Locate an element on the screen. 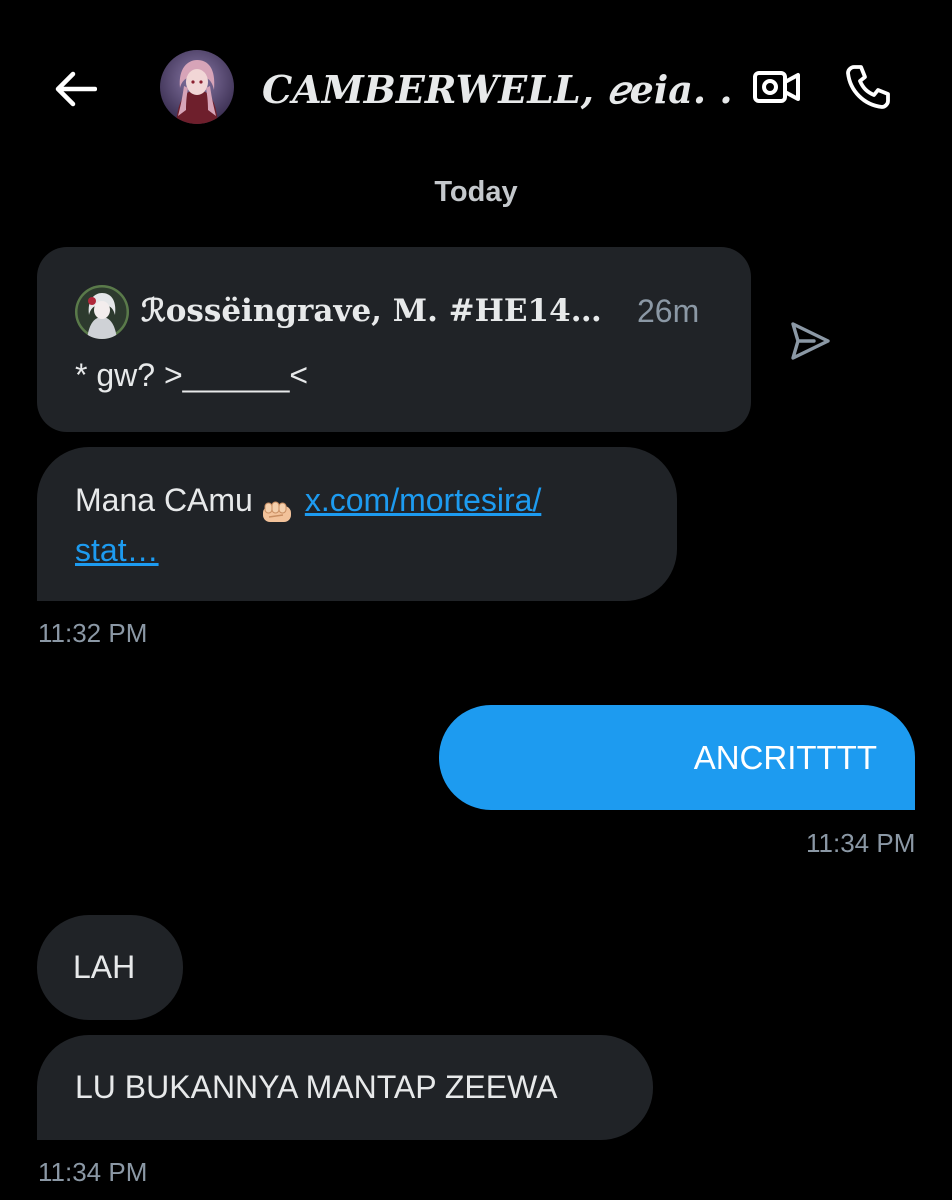  conversation-avatar is located at coordinates (197, 87).